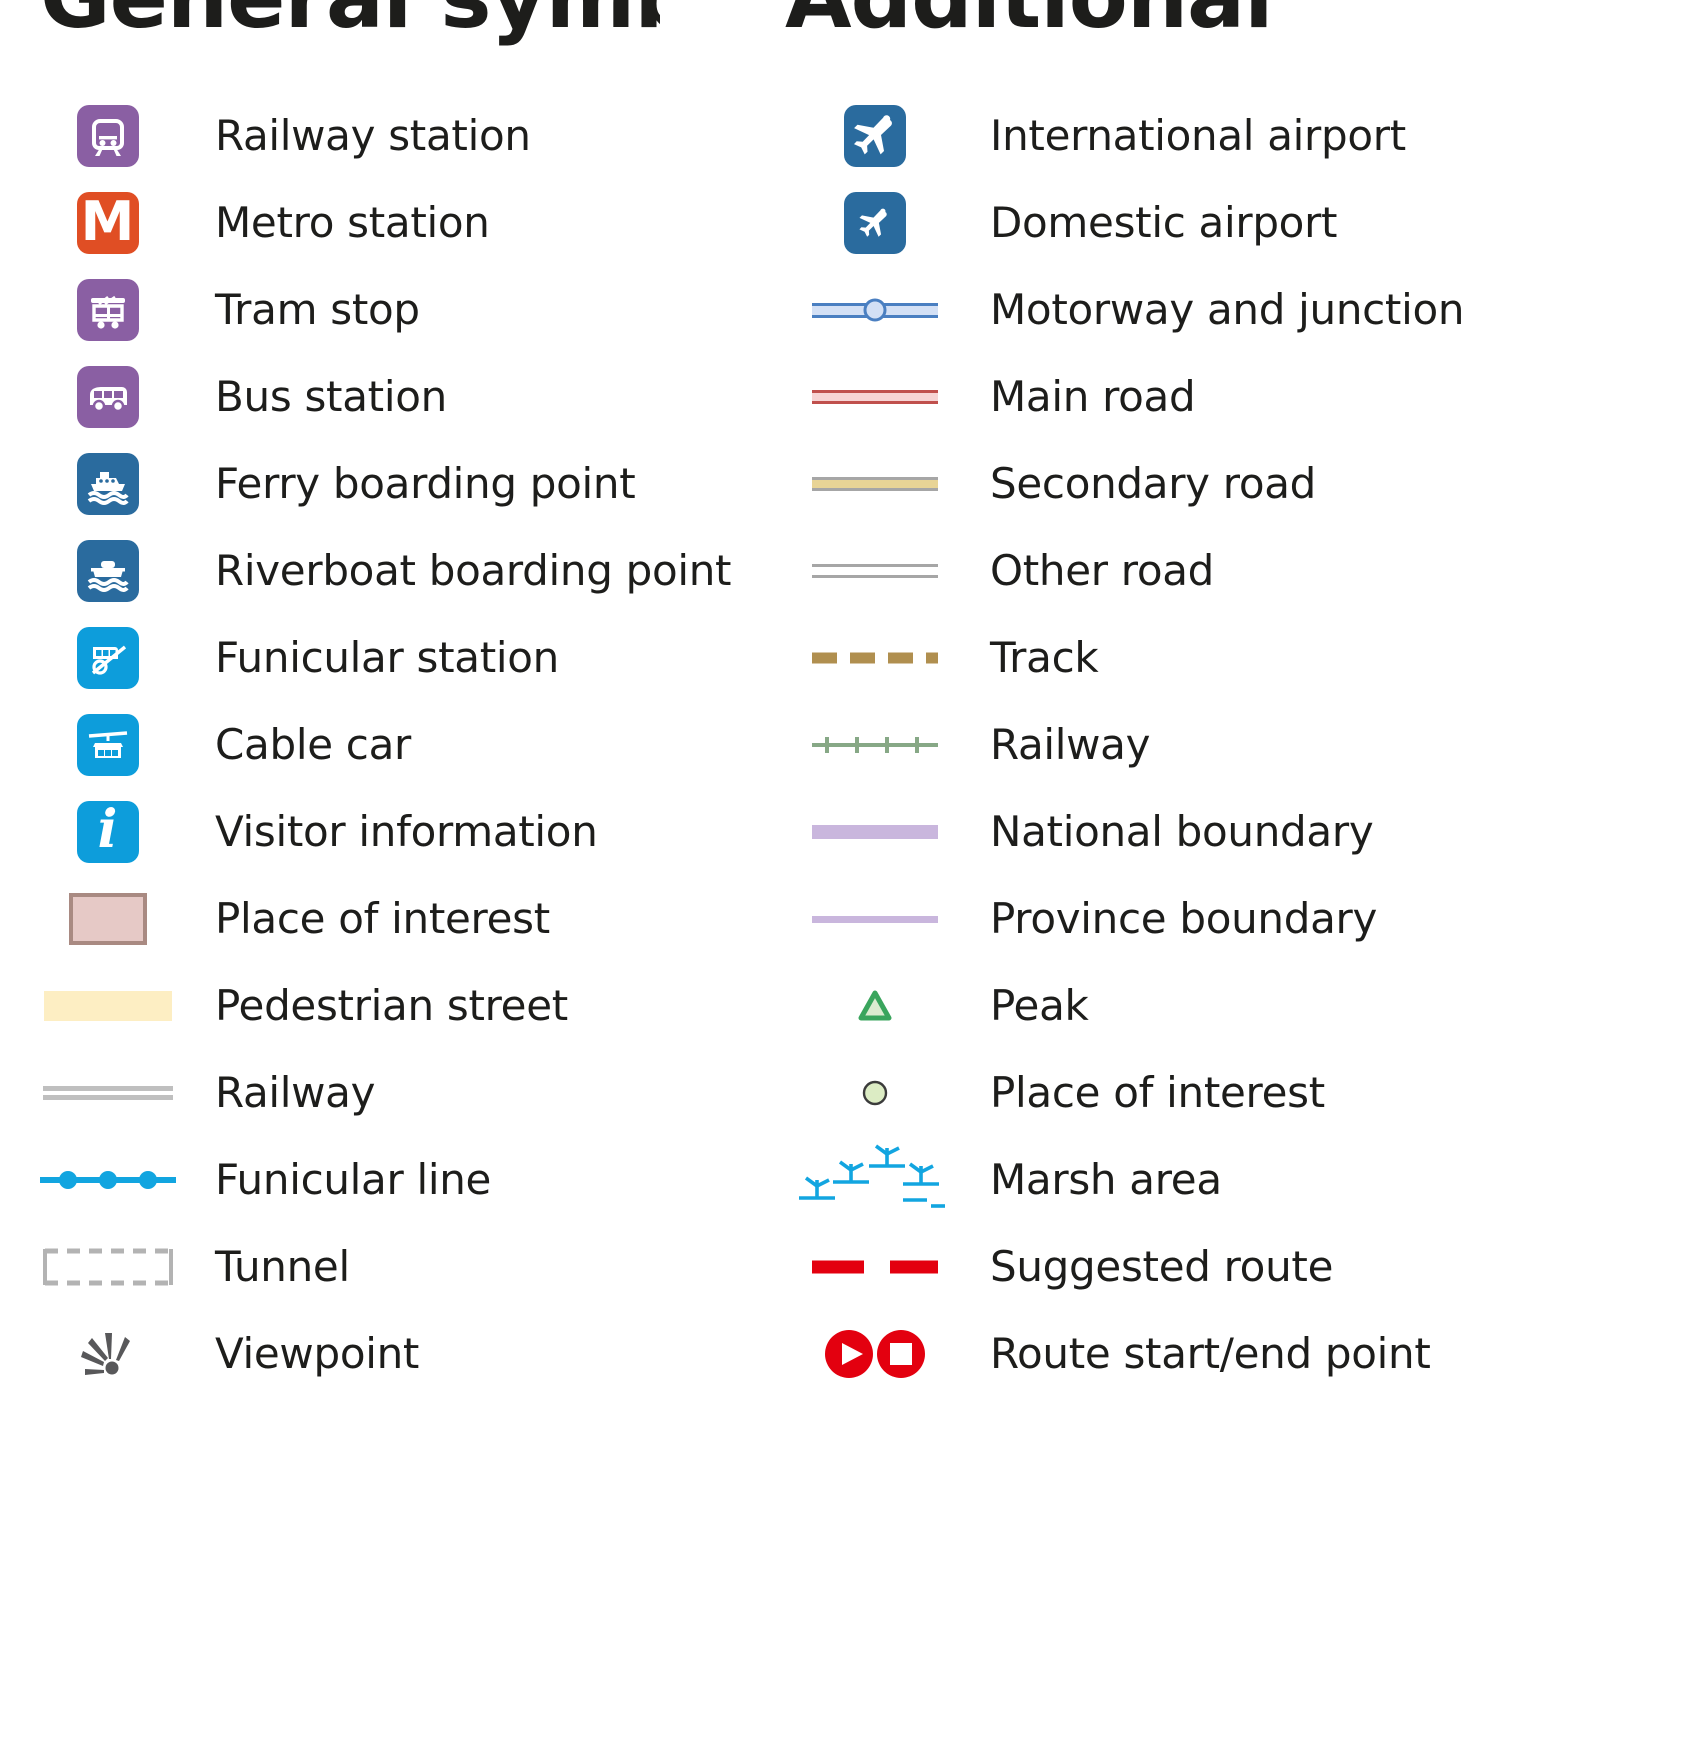 Image resolution: width=1702 pixels, height=1762 pixels. I want to click on tram-stop-icon, so click(107, 309).